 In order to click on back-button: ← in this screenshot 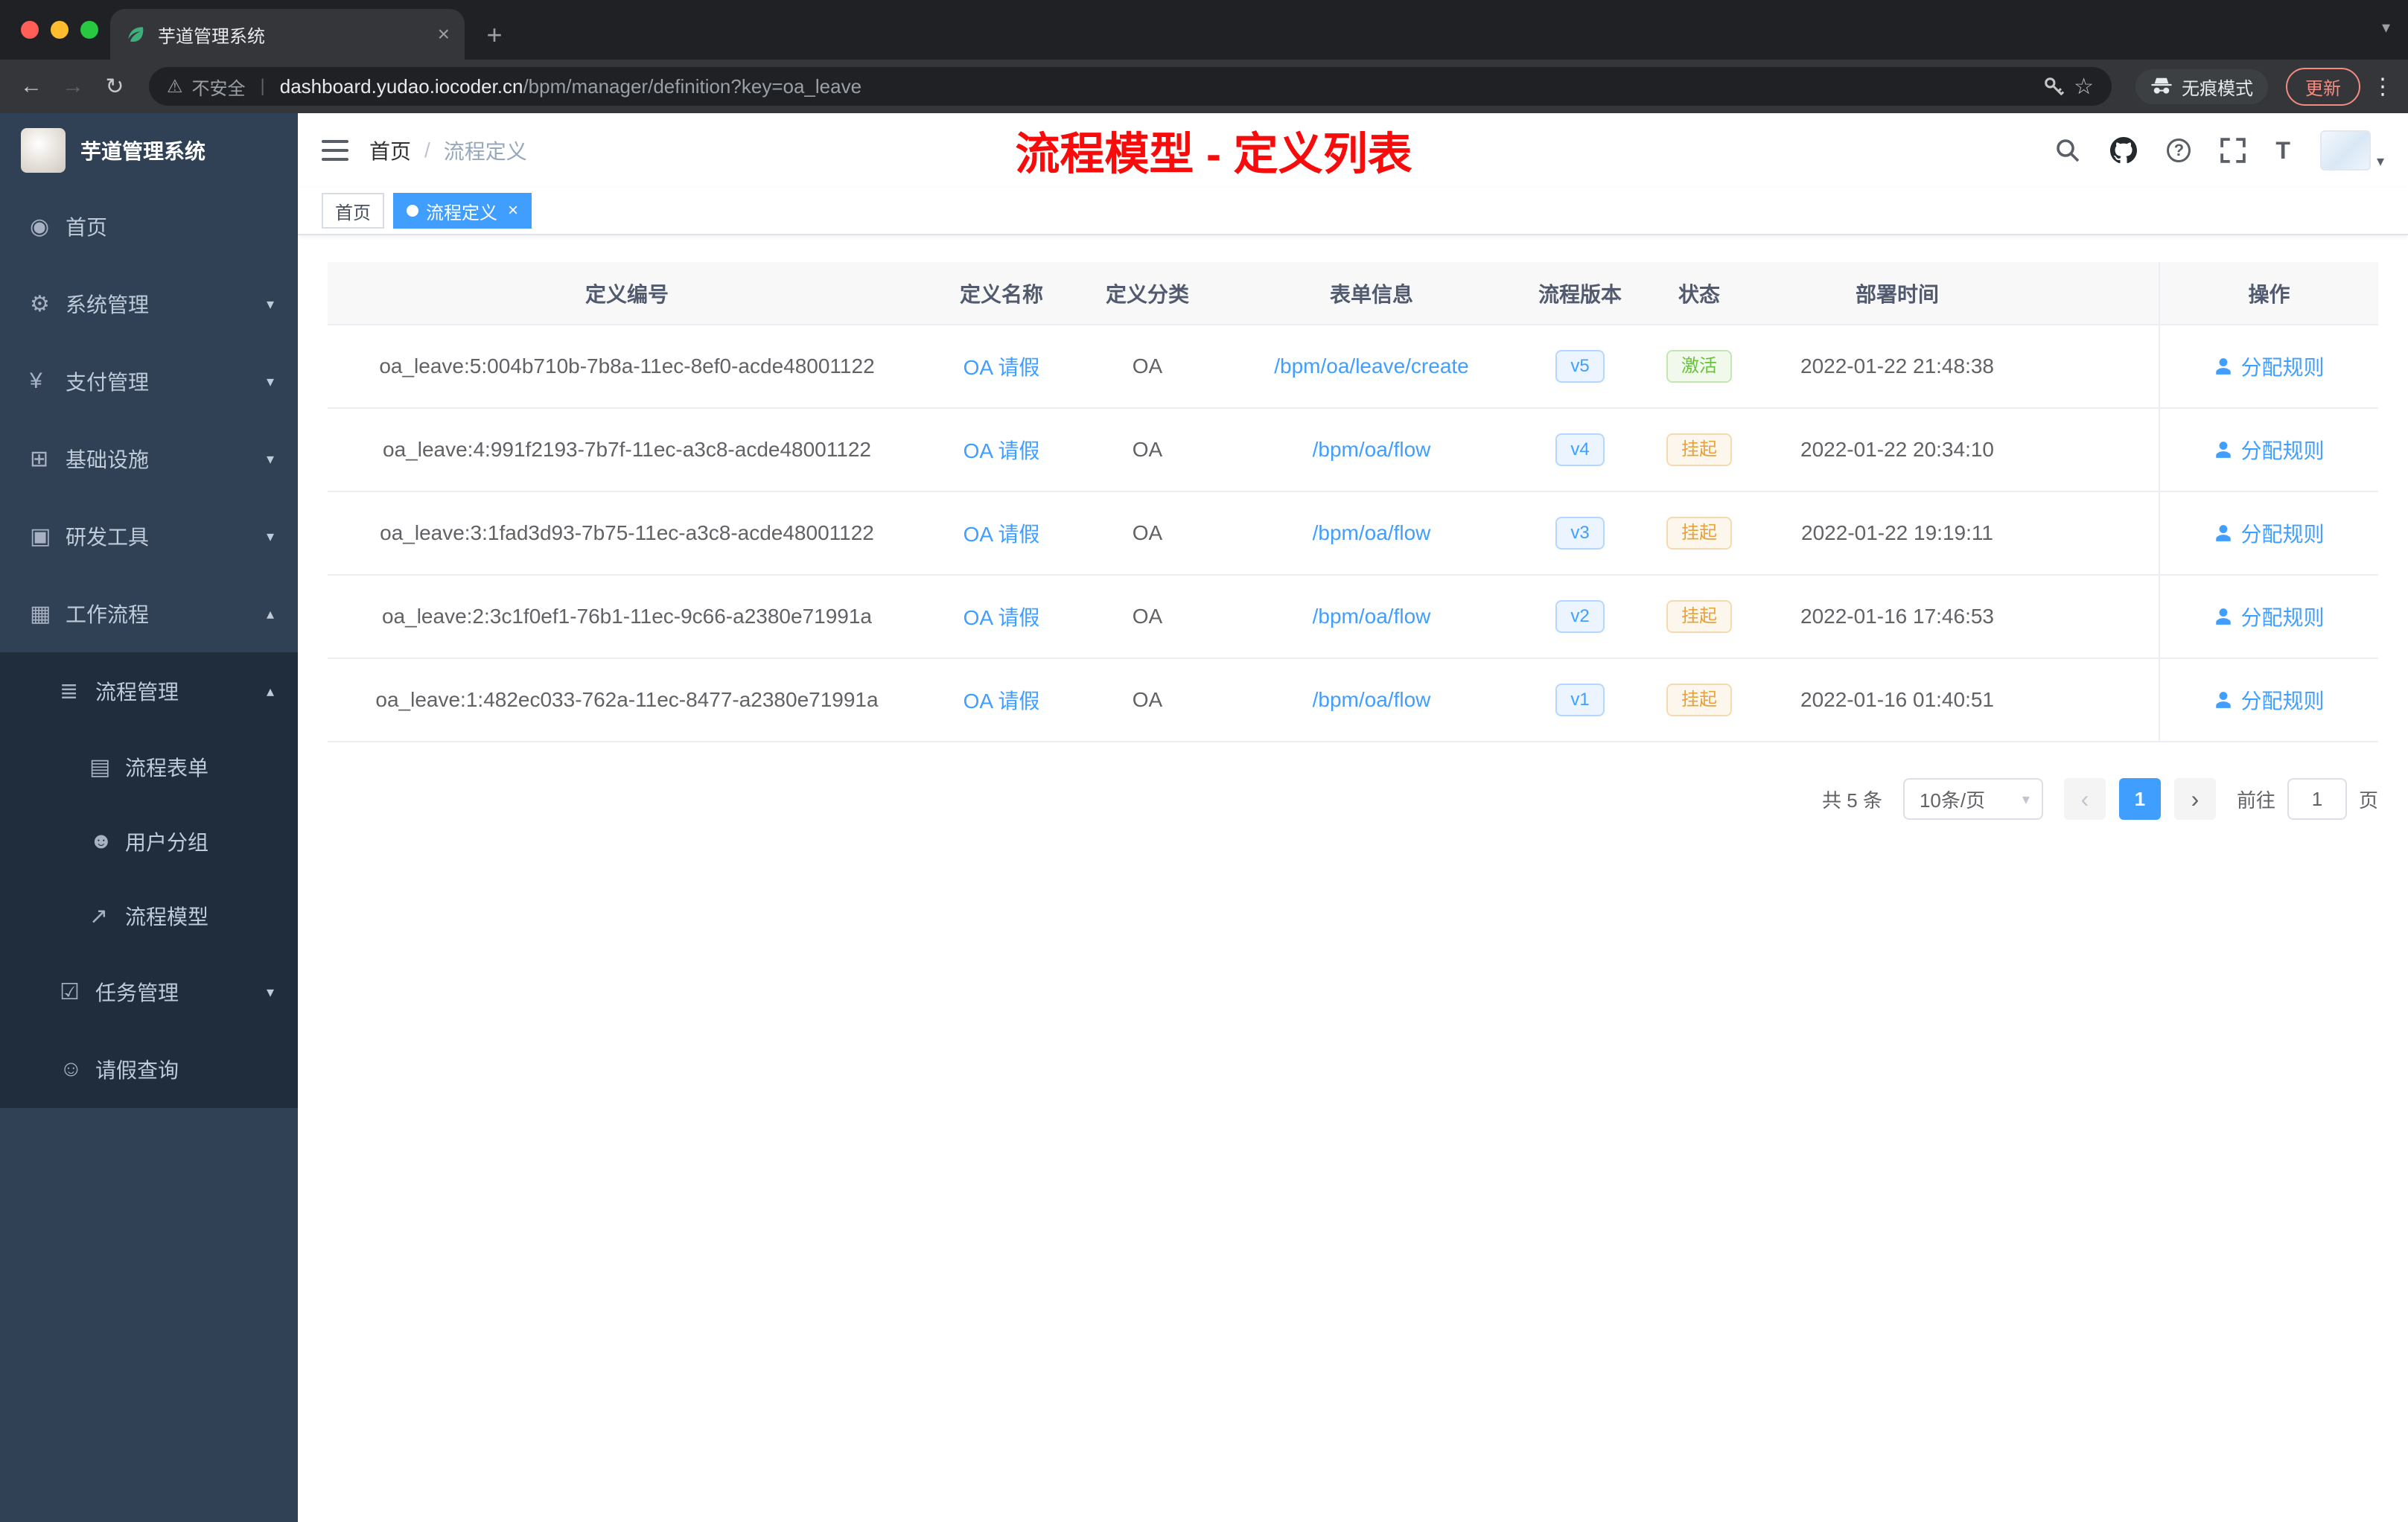, I will do `click(31, 86)`.